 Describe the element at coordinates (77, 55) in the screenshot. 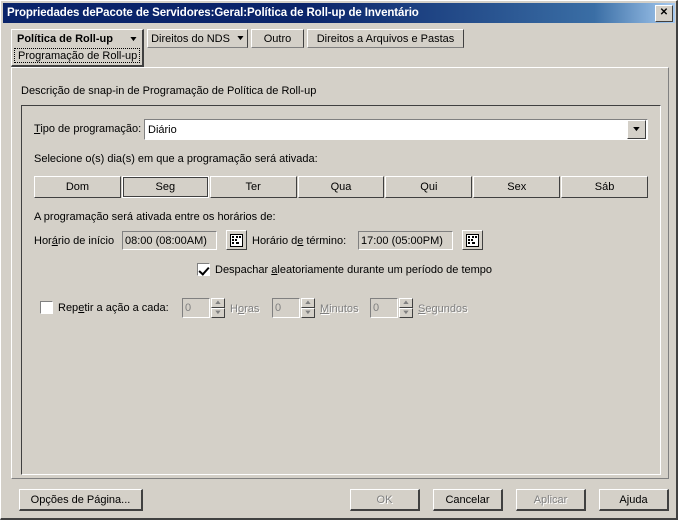

I see `tab-subitem-programacao-de-roll-up: Programação de Roll-up` at that location.